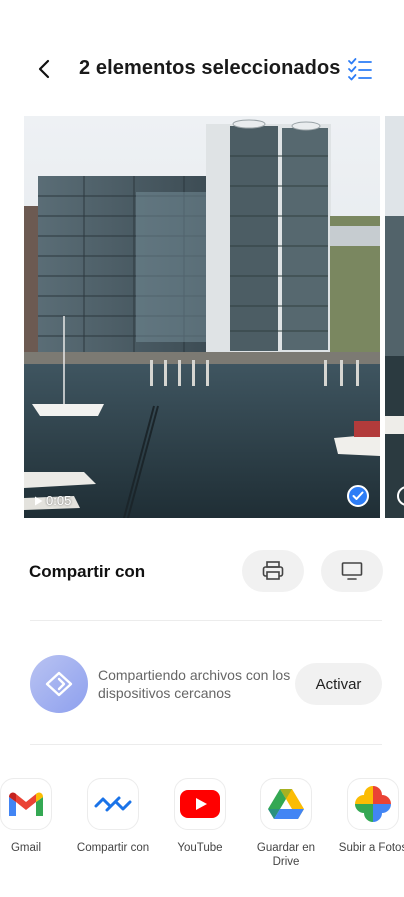  What do you see at coordinates (286, 855) in the screenshot?
I see `app-label: Guardar en Drive` at bounding box center [286, 855].